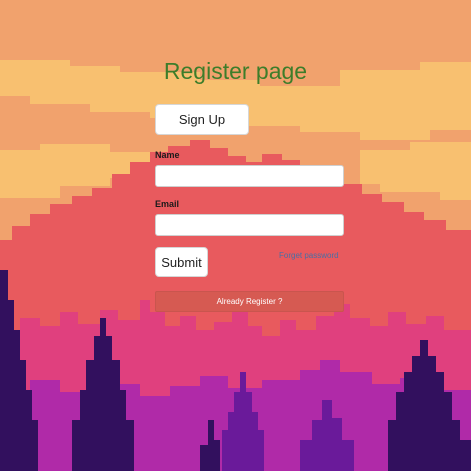 This screenshot has width=471, height=471. I want to click on already-registered-button: Already Register ?, so click(249, 301).